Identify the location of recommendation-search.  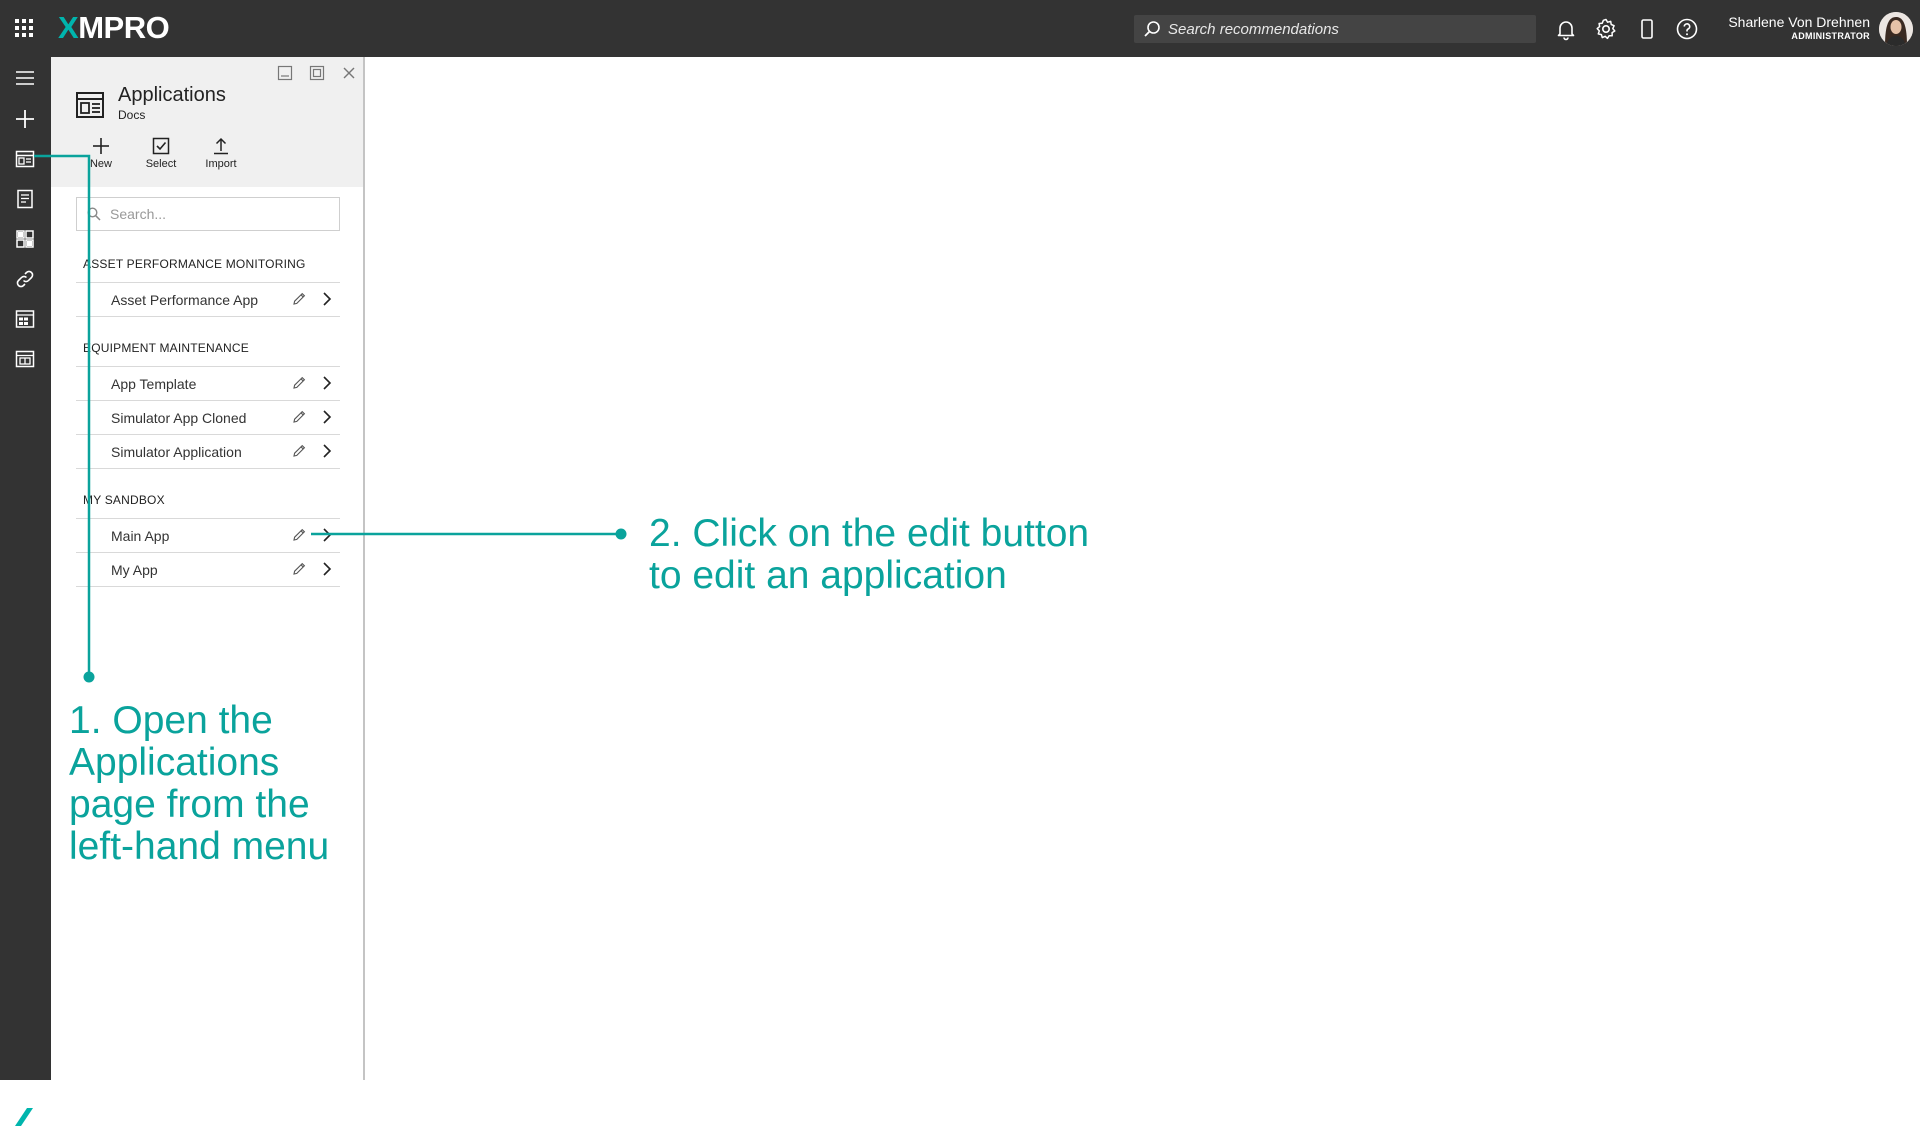
(1335, 29).